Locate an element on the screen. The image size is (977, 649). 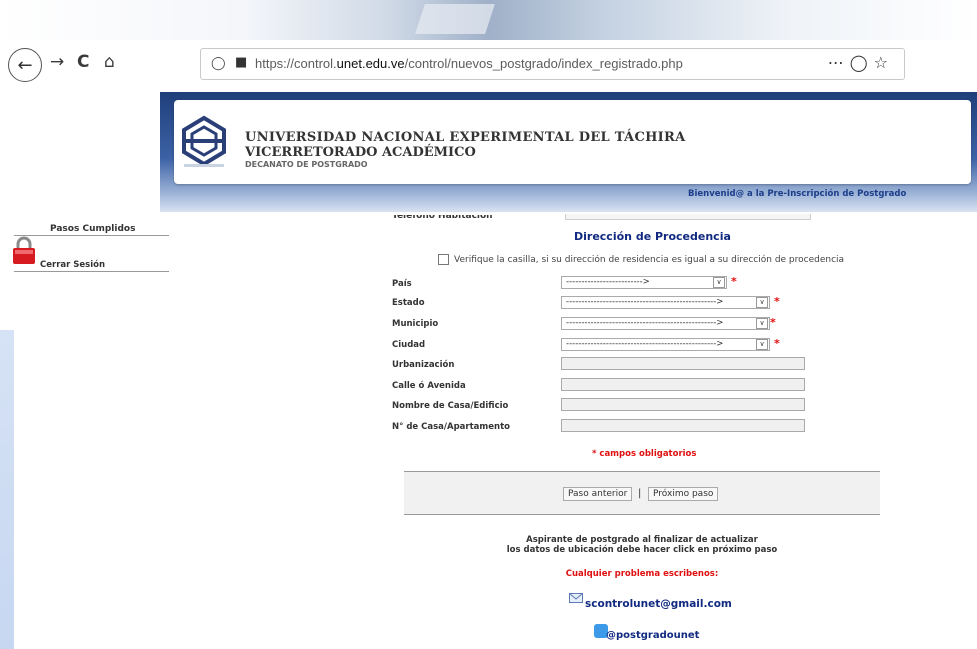
building-label: Nombre de Casa/Edificio is located at coordinates (450, 406).